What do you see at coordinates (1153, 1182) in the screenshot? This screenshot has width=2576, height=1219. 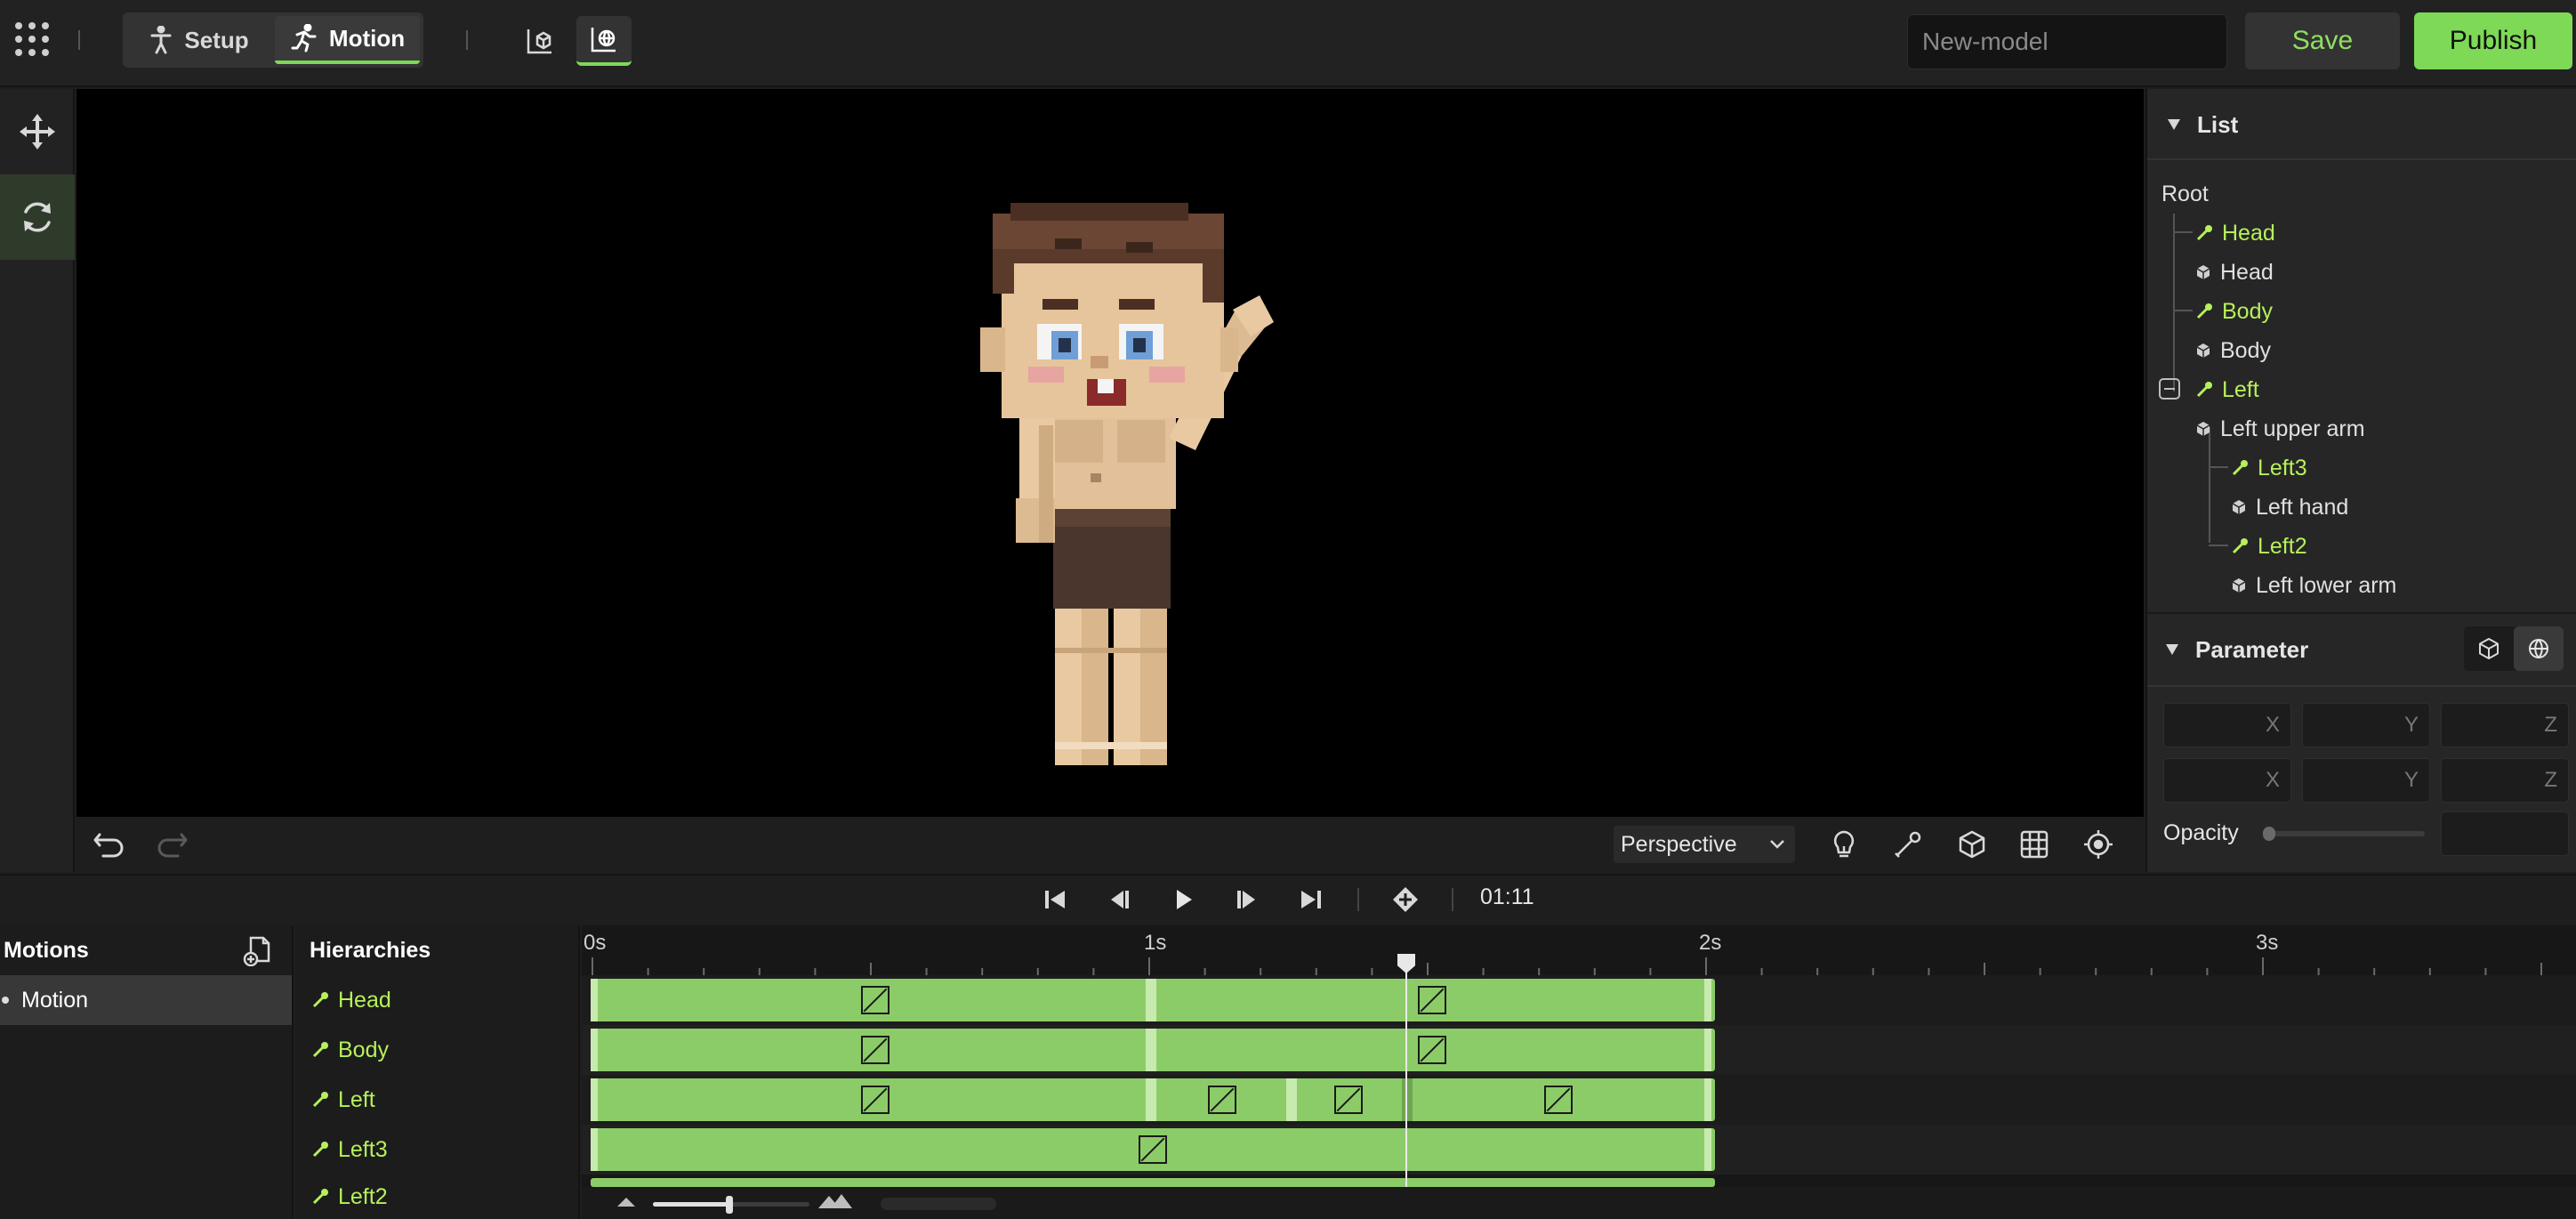 I see `animation-clip` at bounding box center [1153, 1182].